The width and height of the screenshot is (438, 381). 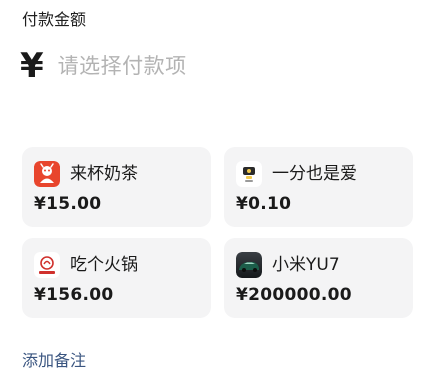 What do you see at coordinates (54, 19) in the screenshot?
I see `payment-amount-title: 付款金额` at bounding box center [54, 19].